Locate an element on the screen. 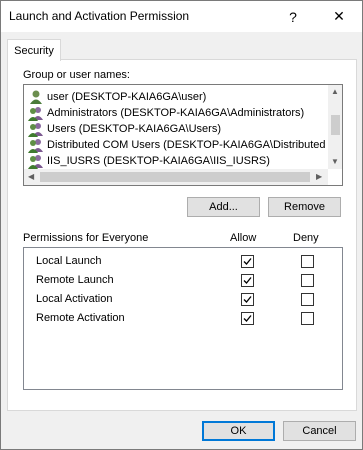 This screenshot has height=450, width=363. allow-column-header: Allow is located at coordinates (243, 238).